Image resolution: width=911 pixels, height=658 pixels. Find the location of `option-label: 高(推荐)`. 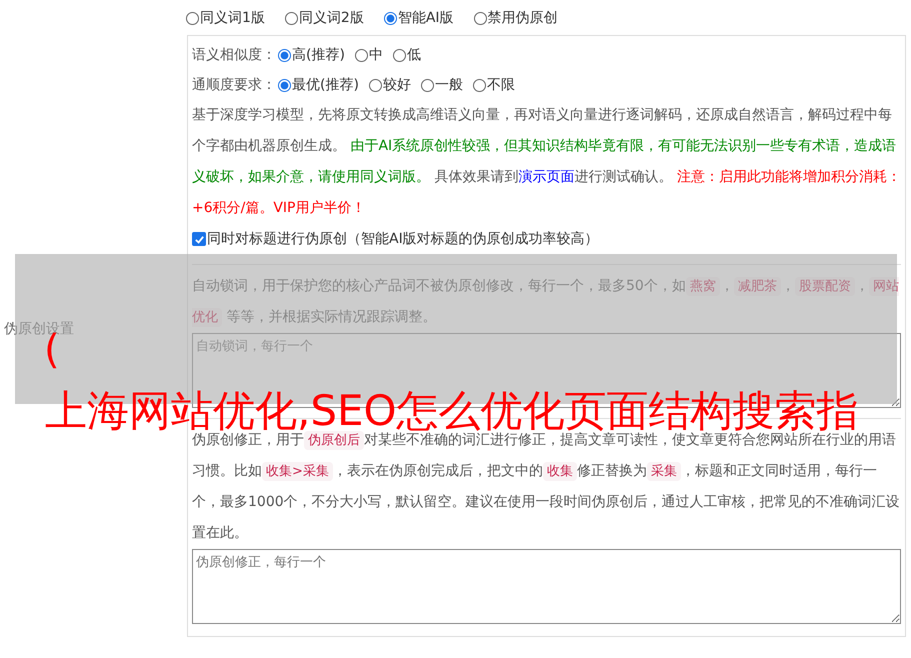

option-label: 高(推荐) is located at coordinates (318, 55).